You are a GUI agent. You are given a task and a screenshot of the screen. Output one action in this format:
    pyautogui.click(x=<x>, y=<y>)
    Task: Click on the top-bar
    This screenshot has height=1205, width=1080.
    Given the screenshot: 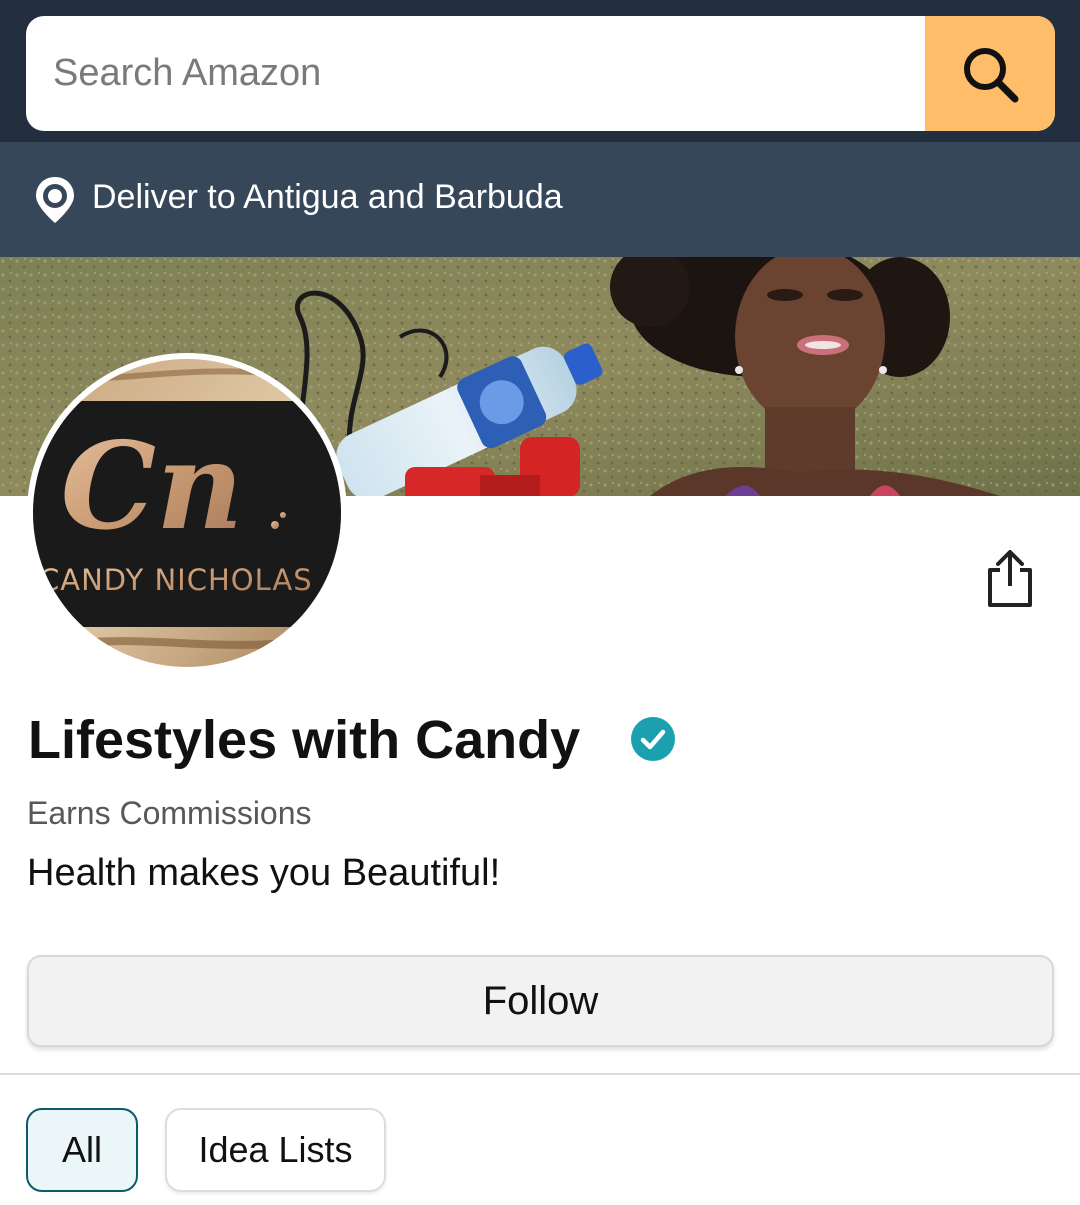 What is the action you would take?
    pyautogui.click(x=540, y=71)
    